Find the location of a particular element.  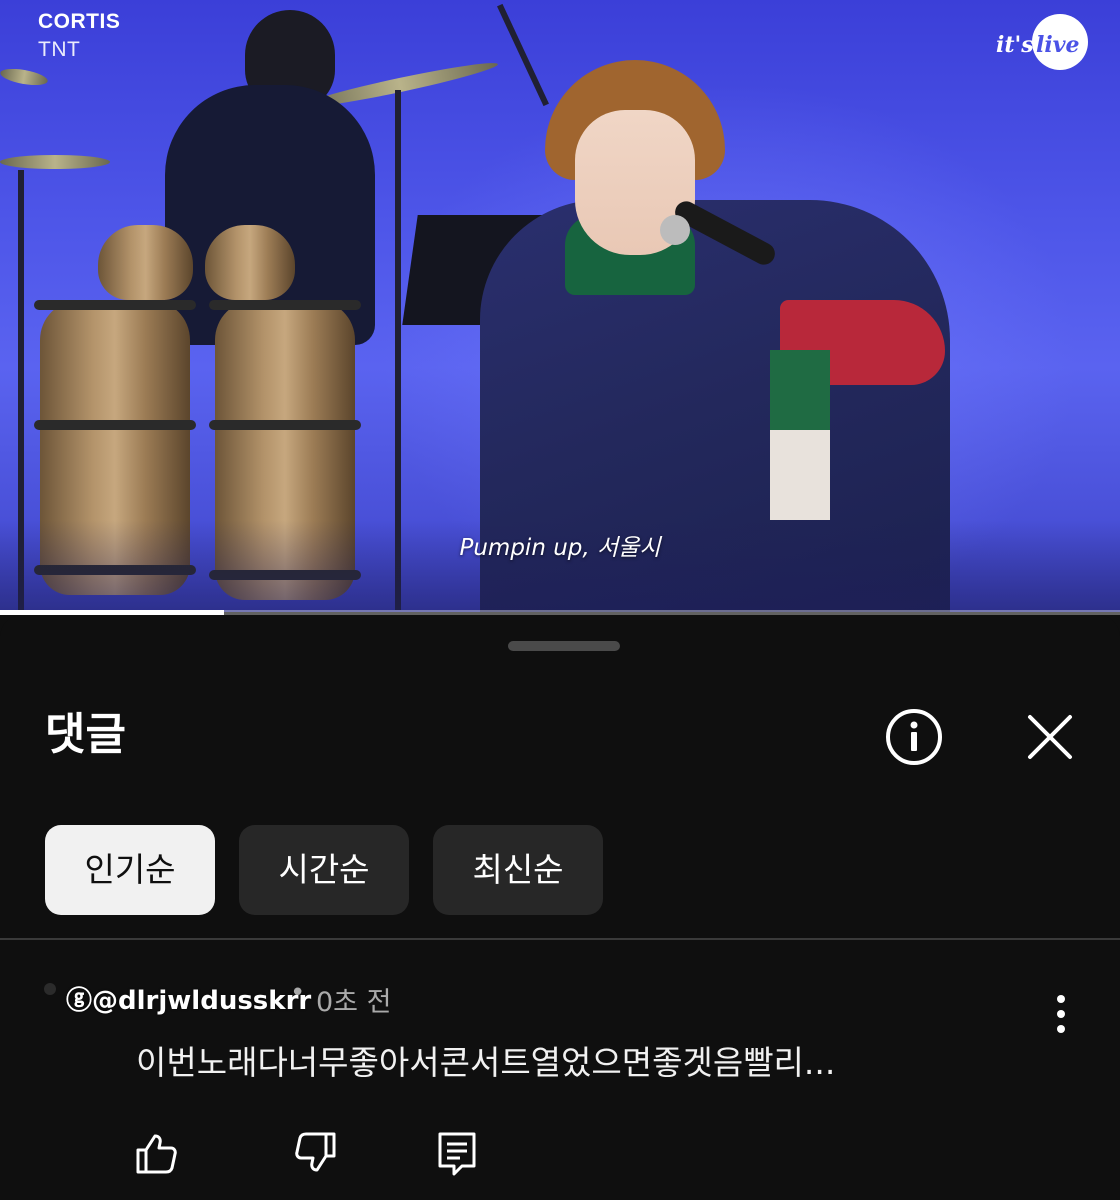

logo-its-text: it's is located at coordinates (1015, 45).